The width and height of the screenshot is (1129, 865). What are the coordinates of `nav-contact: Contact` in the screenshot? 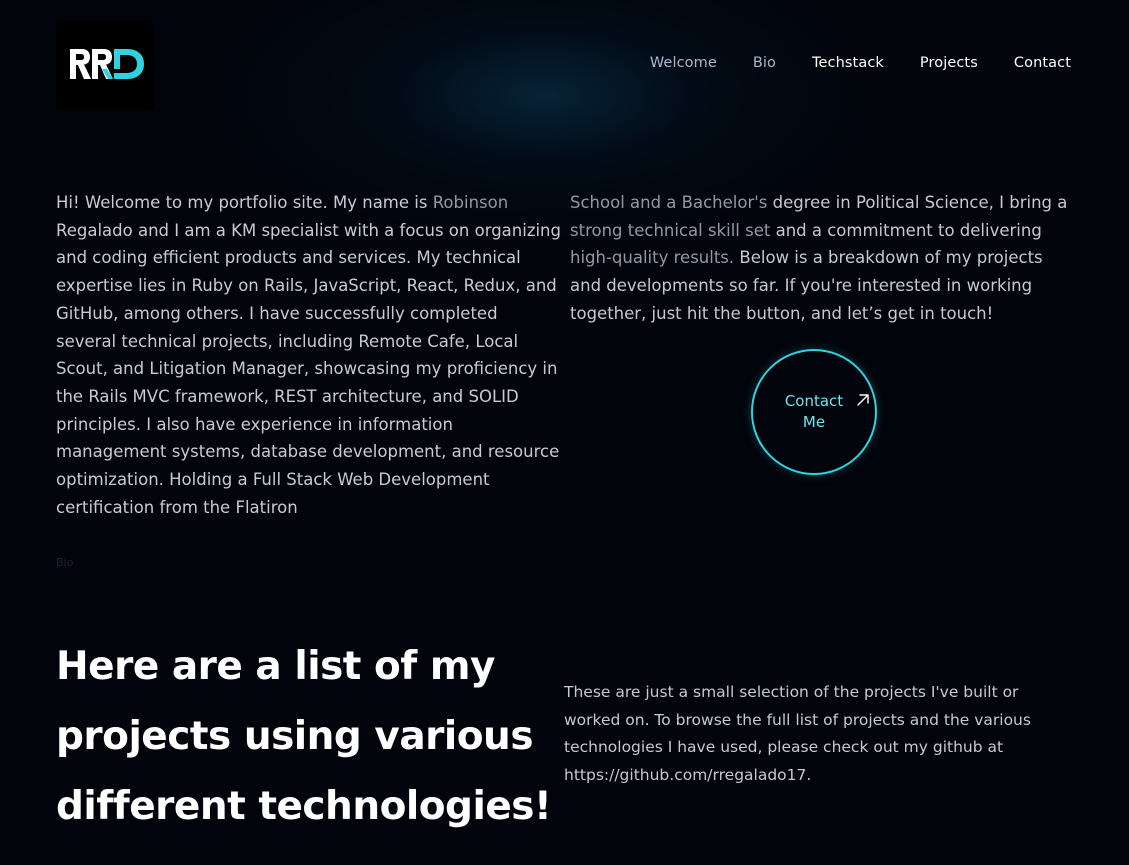 It's located at (1042, 63).